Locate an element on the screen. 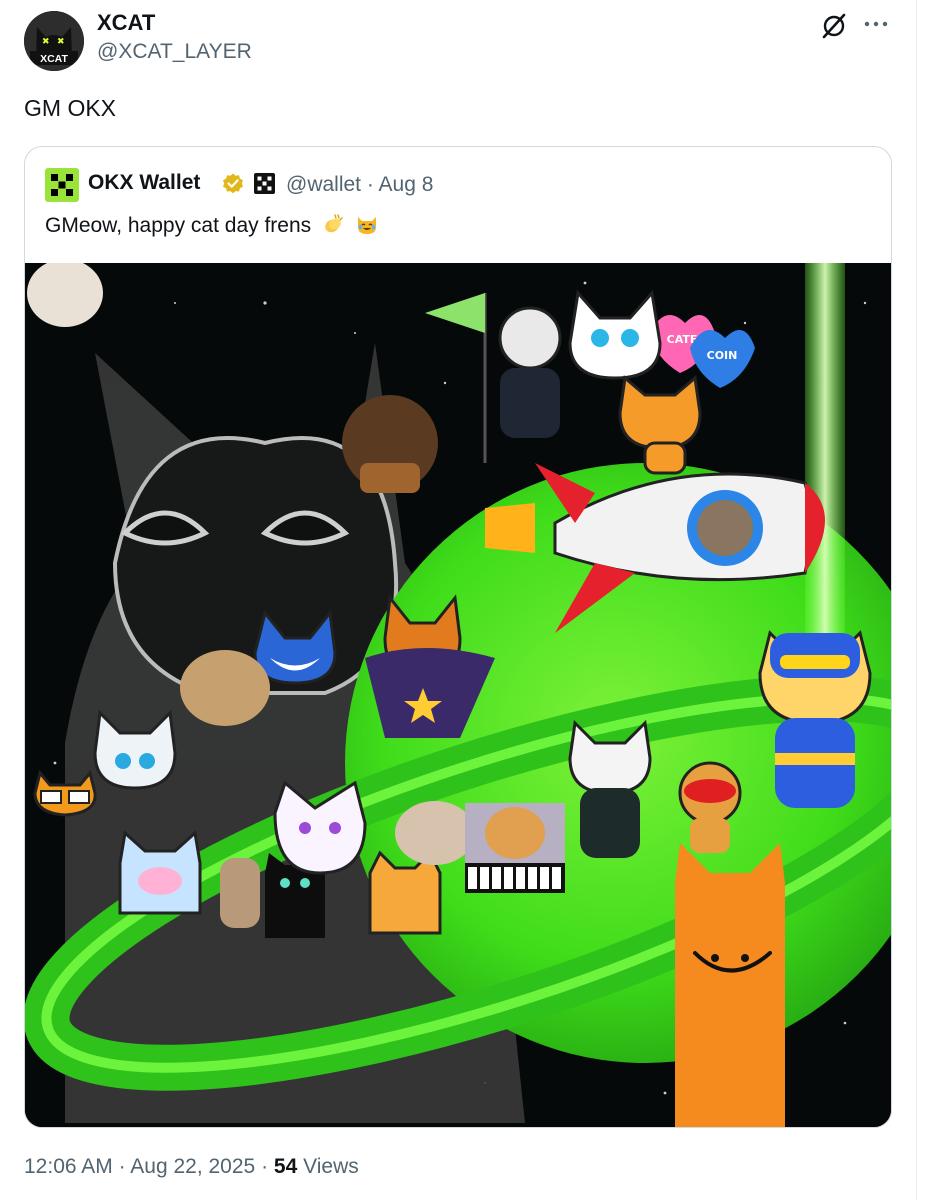 The image size is (934, 1200). cat-avatar-icon: ✖ ✖ XCAT is located at coordinates (54, 41).